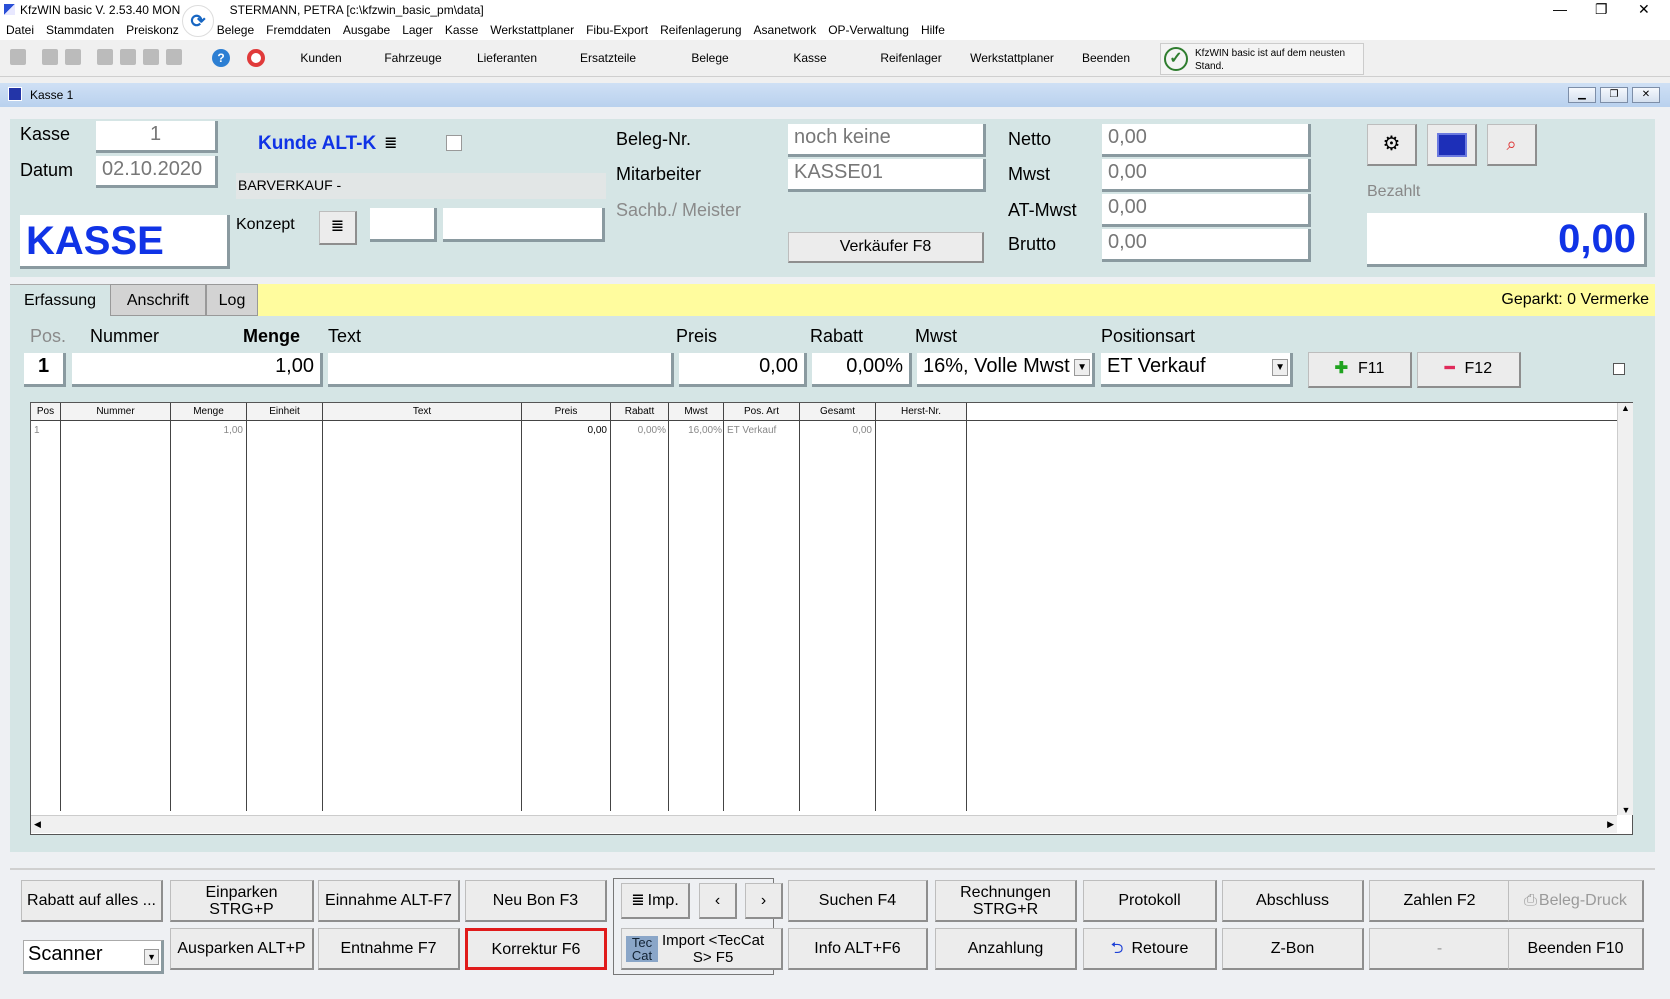  Describe the element at coordinates (1614, 95) in the screenshot. I see `inner-restore-icon: ❐` at that location.